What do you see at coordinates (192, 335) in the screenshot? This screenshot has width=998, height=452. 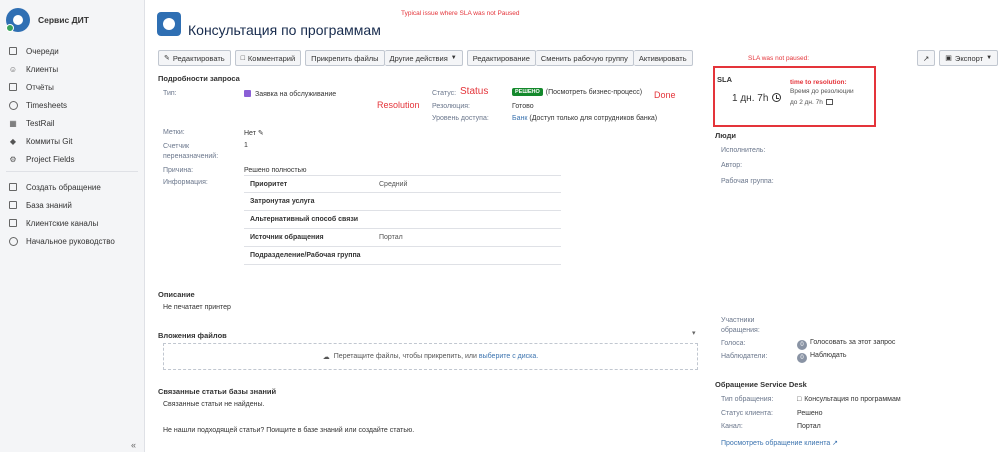 I see `attachments-heading: Вложения файлов` at bounding box center [192, 335].